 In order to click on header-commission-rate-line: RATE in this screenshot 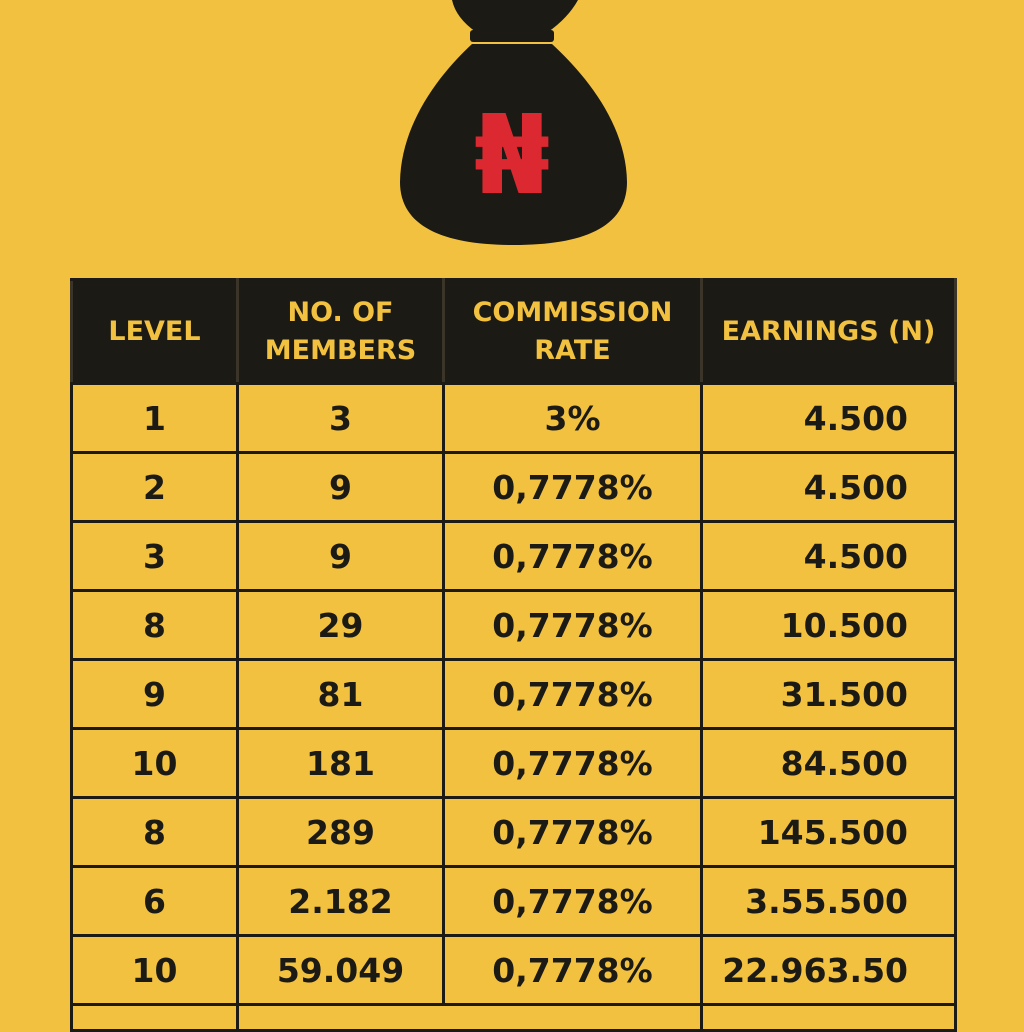, I will do `click(572, 350)`.